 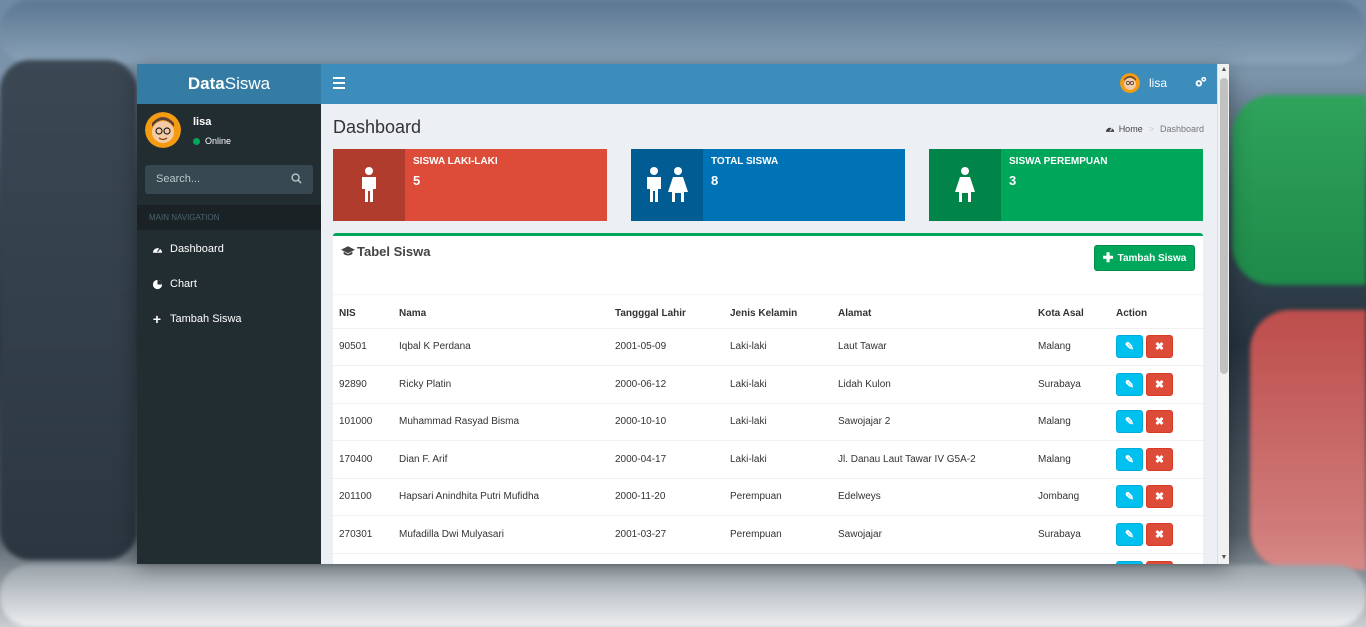 I want to click on delete-button, so click(x=1159, y=562).